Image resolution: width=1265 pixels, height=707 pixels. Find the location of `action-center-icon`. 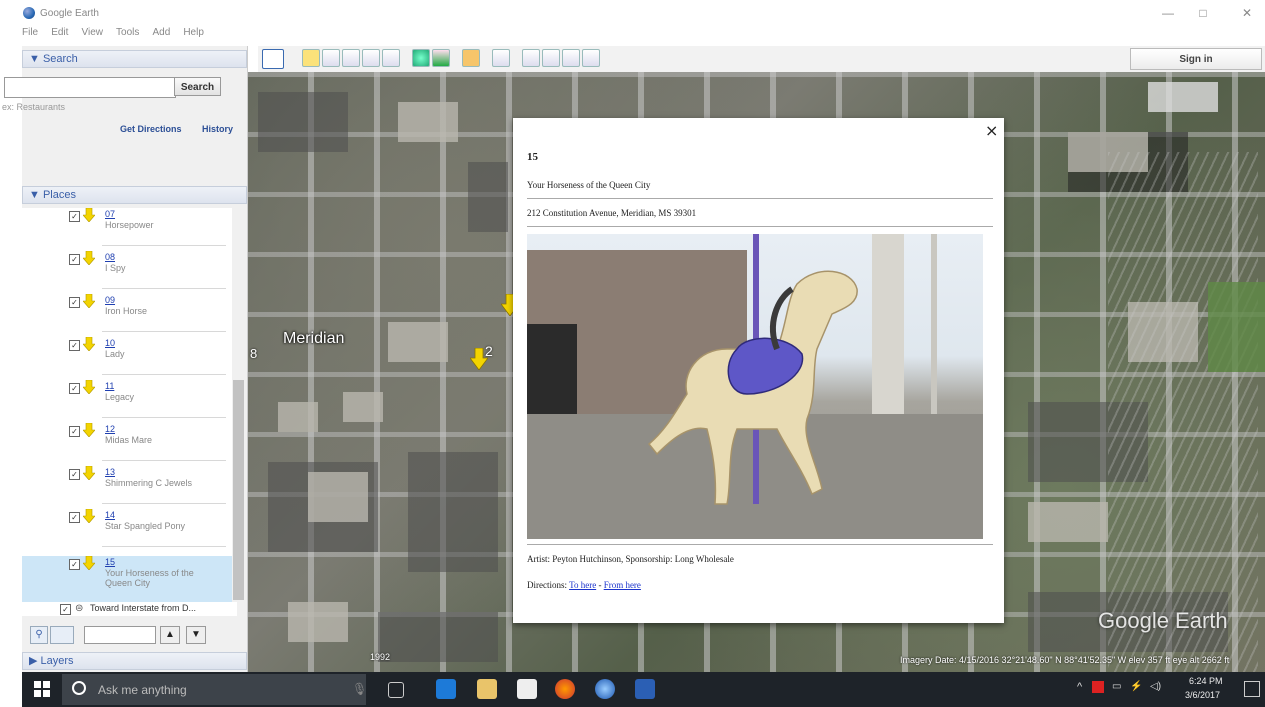

action-center-icon is located at coordinates (1252, 689).